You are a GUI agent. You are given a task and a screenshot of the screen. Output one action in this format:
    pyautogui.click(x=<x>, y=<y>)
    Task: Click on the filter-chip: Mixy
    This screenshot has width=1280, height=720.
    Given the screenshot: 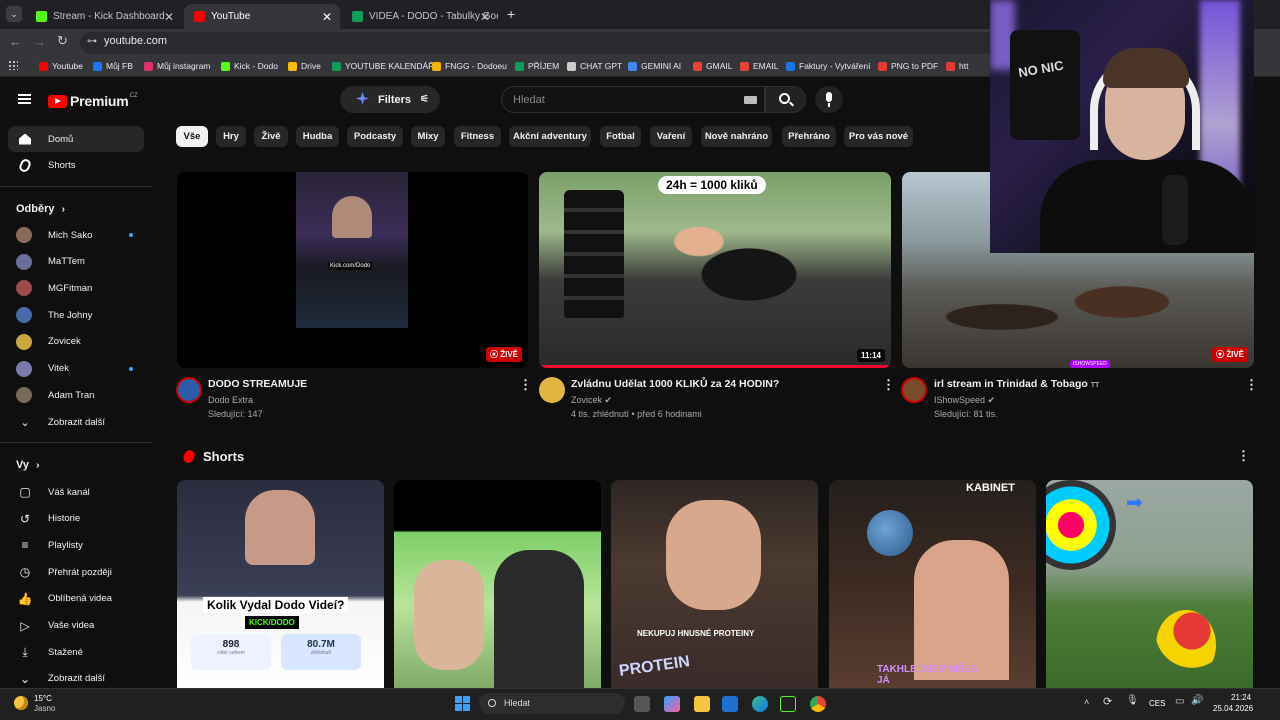 What is the action you would take?
    pyautogui.click(x=428, y=136)
    